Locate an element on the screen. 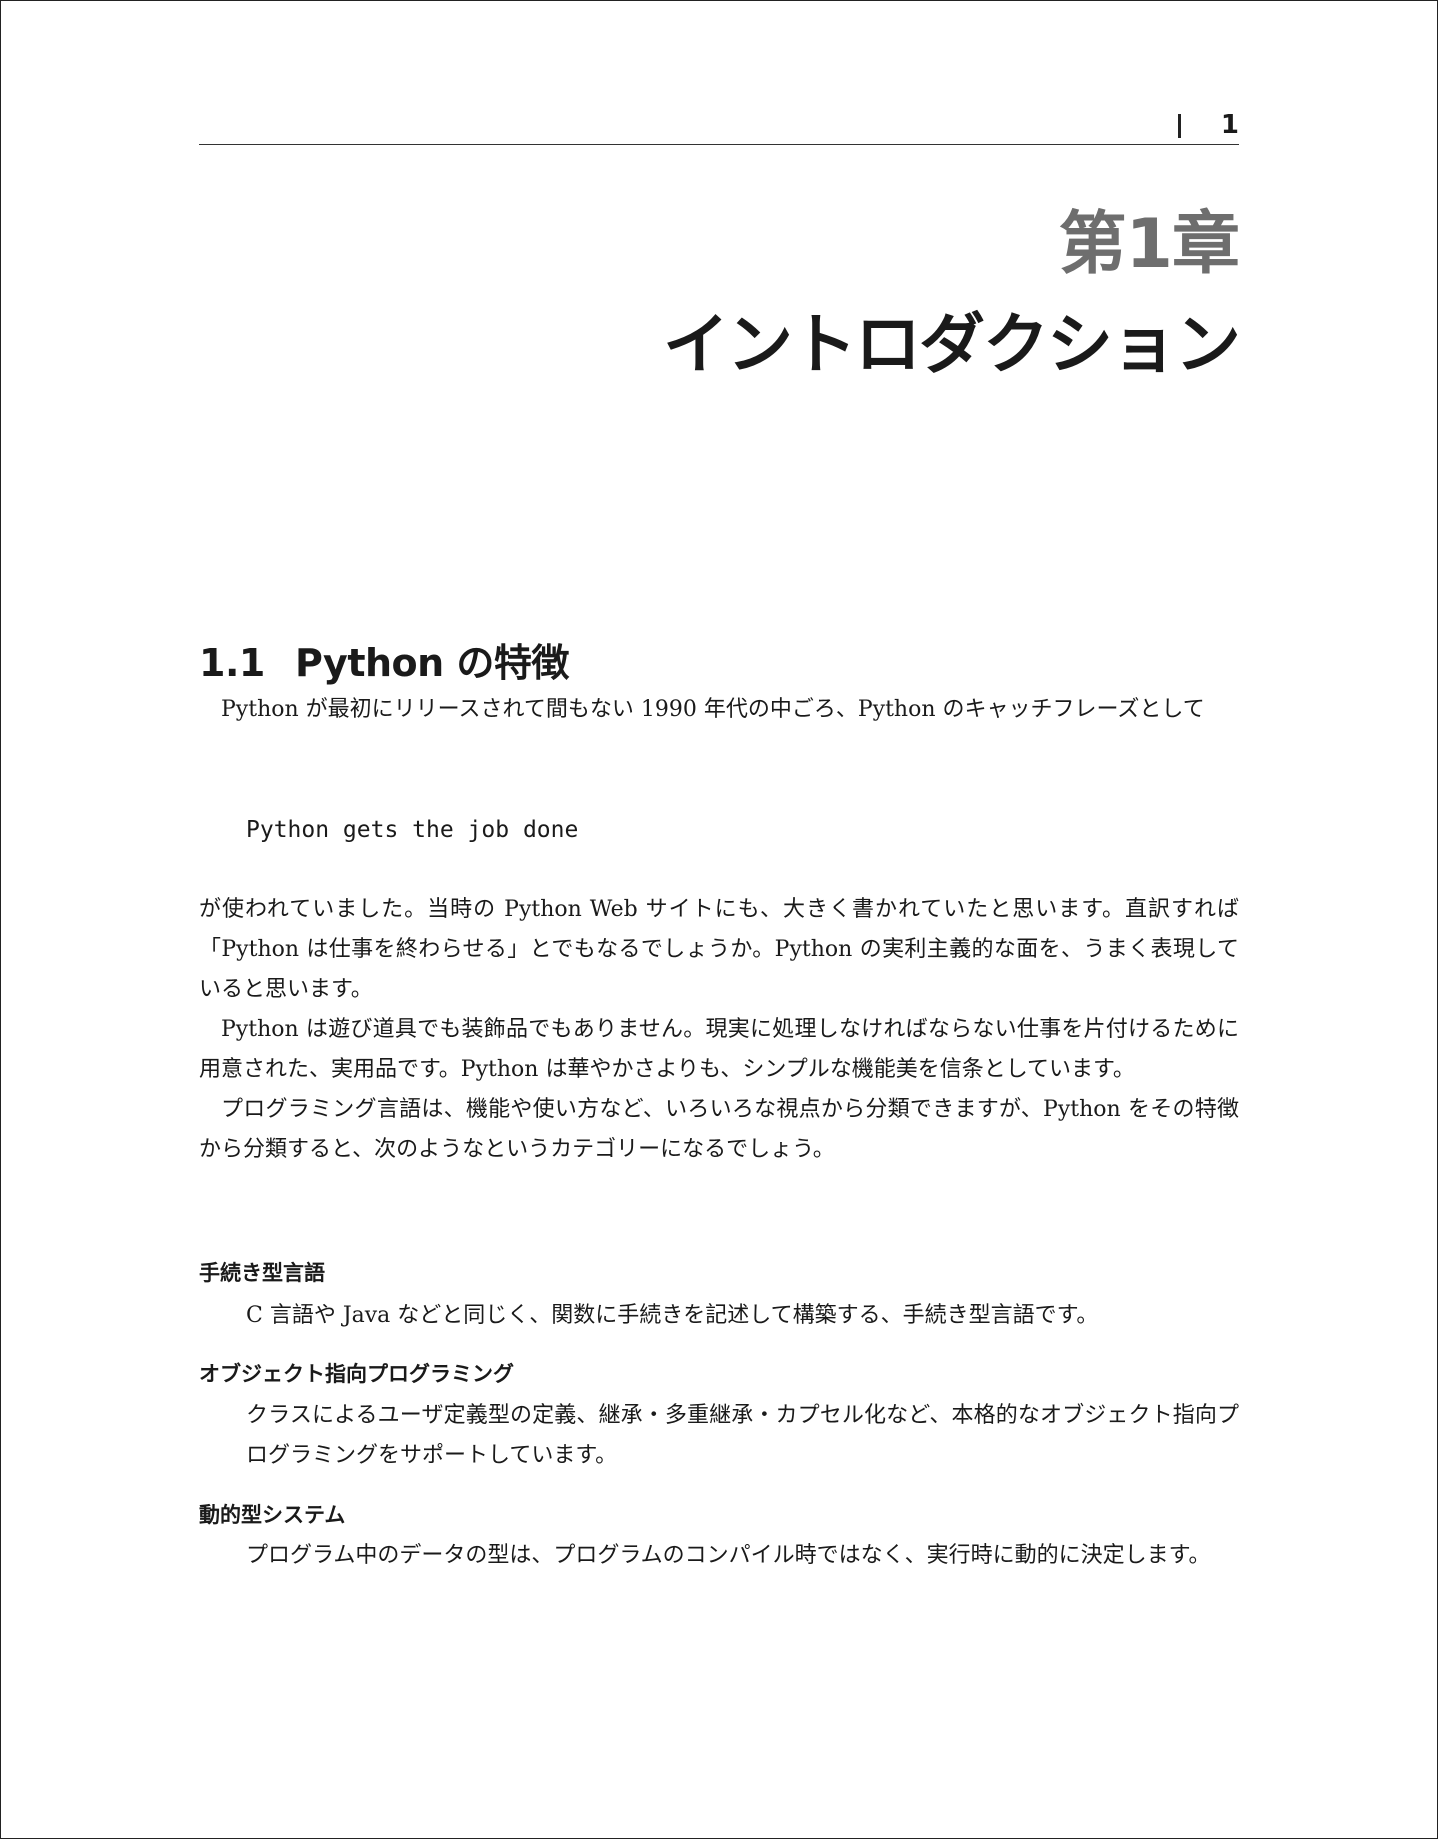 The image size is (1438, 1839). section-number: 1.1 is located at coordinates (232, 663).